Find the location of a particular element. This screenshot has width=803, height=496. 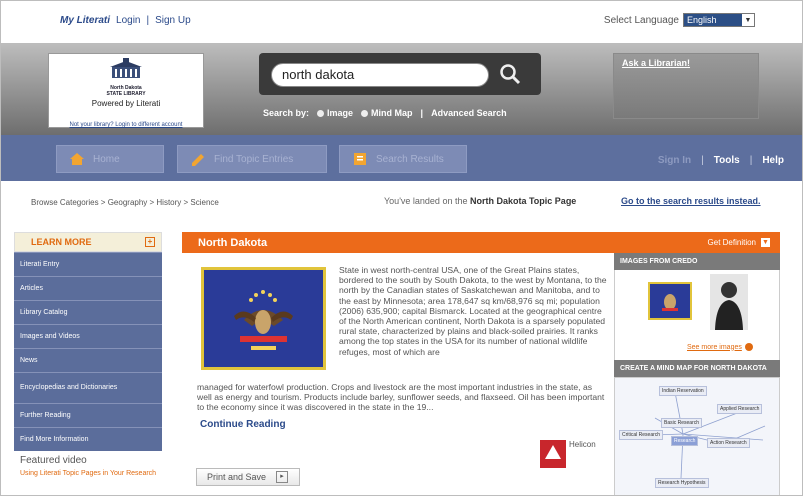

search-box: north dakota is located at coordinates (400, 74).